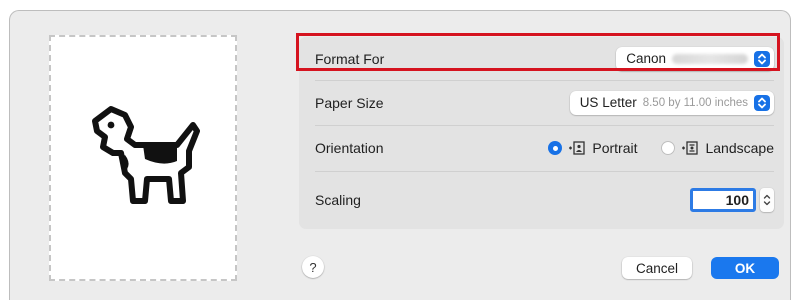  I want to click on portrait-label: Portrait, so click(614, 148).